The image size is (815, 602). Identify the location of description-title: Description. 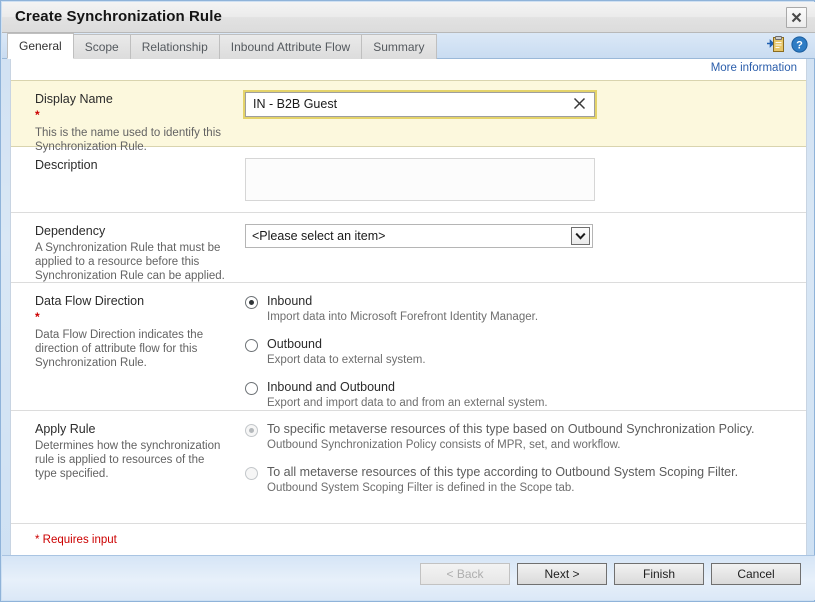
(66, 165).